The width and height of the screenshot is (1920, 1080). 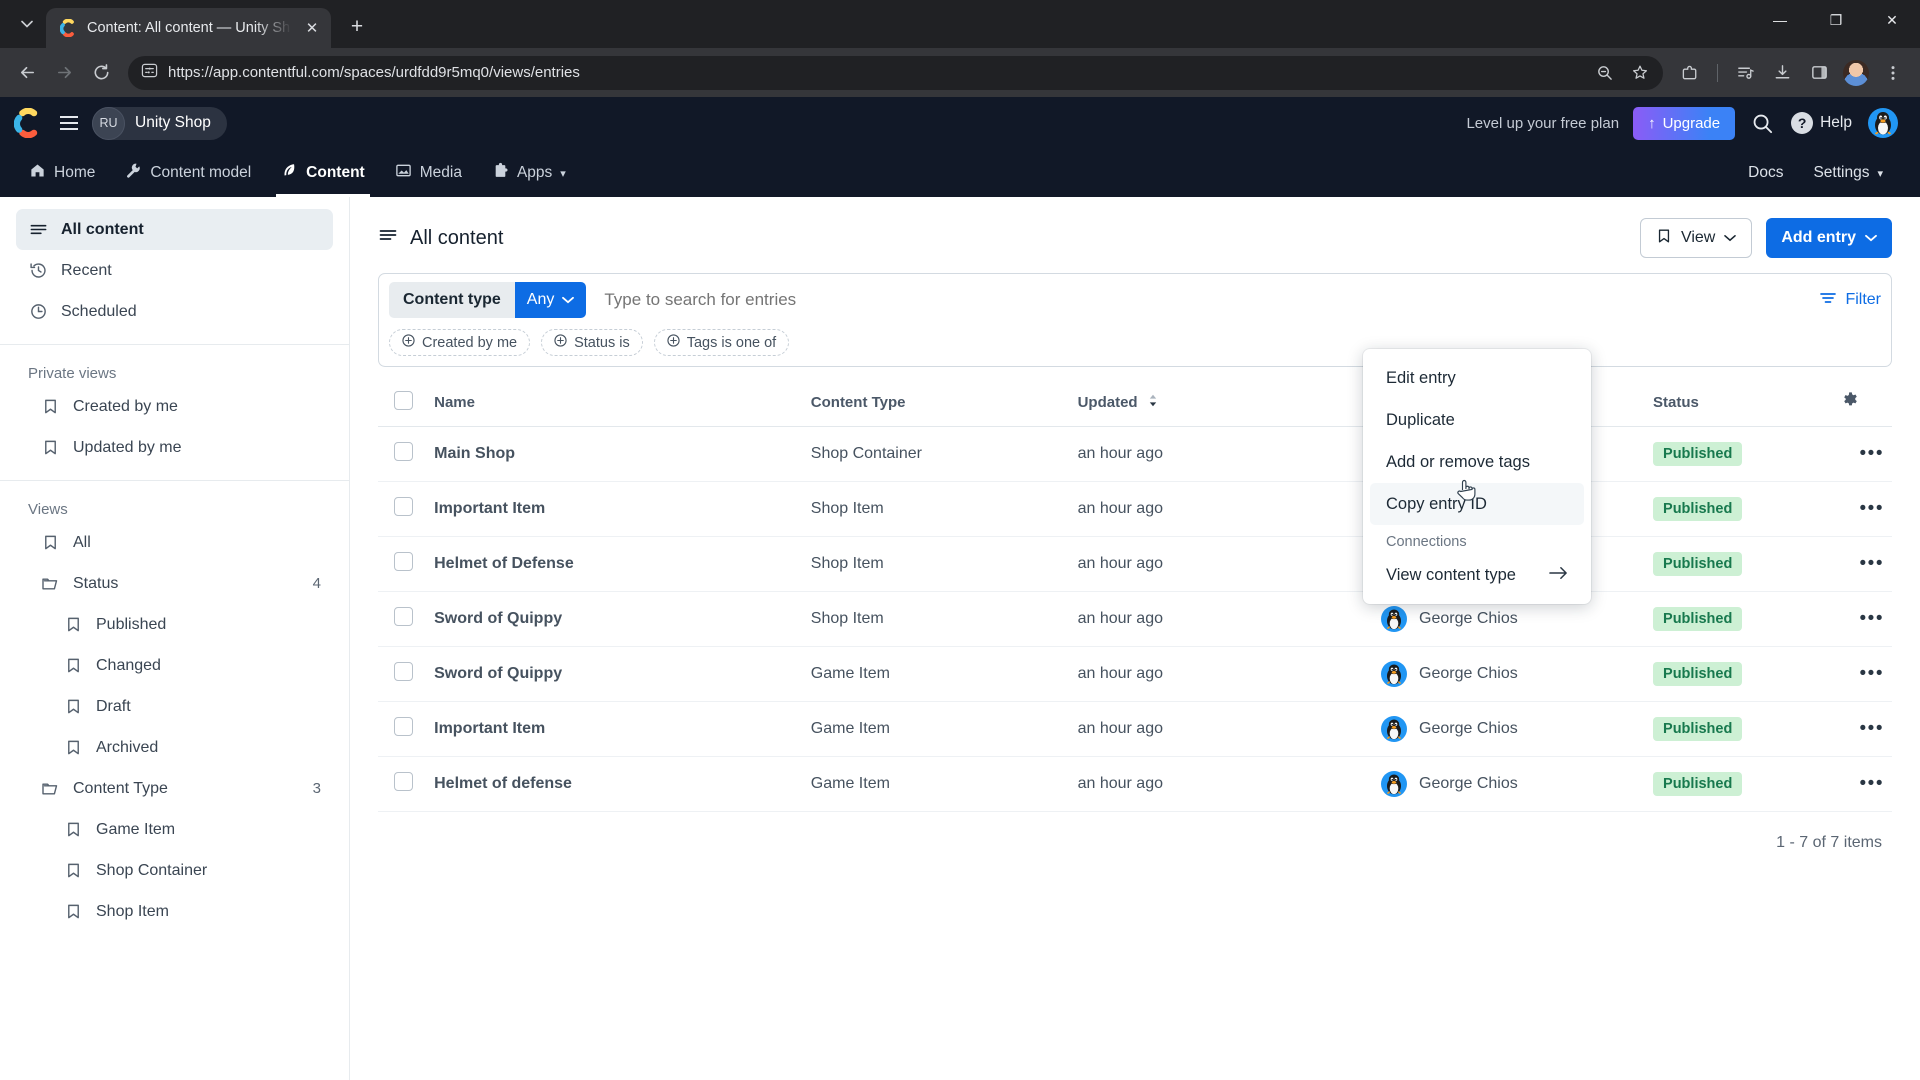 I want to click on sidebar-item-draft: Draft, so click(x=180, y=706).